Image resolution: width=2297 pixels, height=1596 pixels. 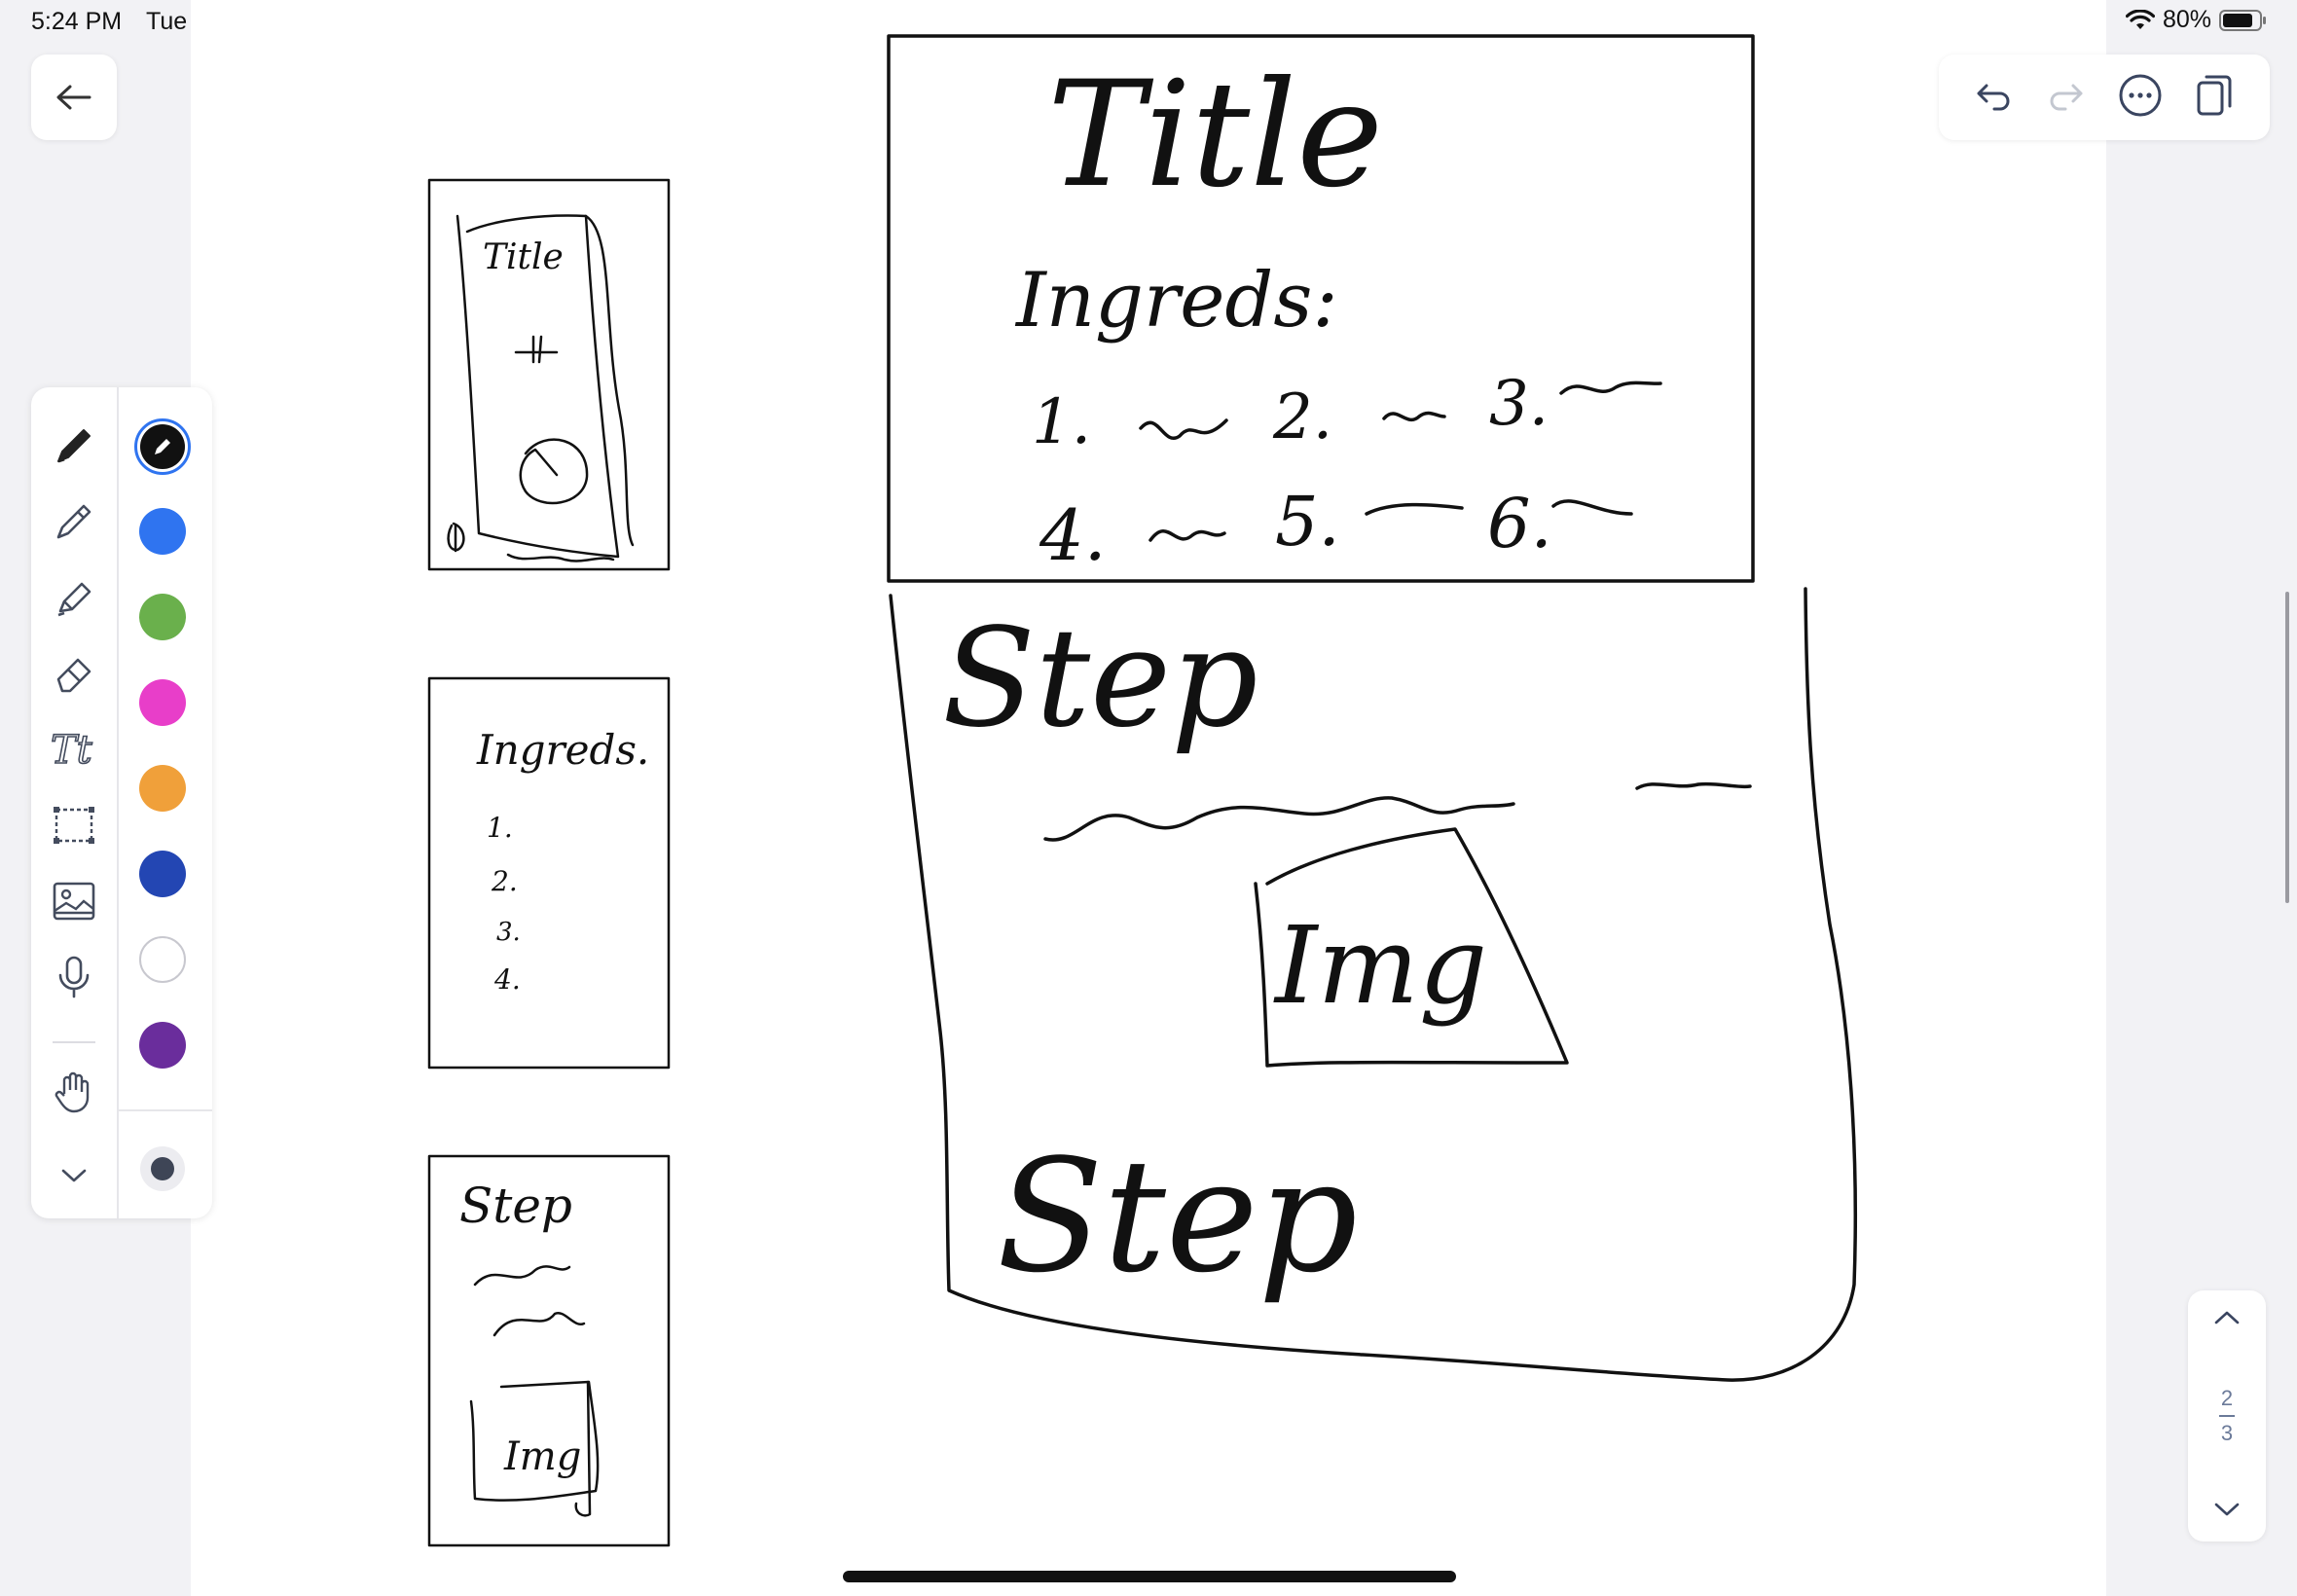 I want to click on main-img: Img, so click(x=1380, y=966).